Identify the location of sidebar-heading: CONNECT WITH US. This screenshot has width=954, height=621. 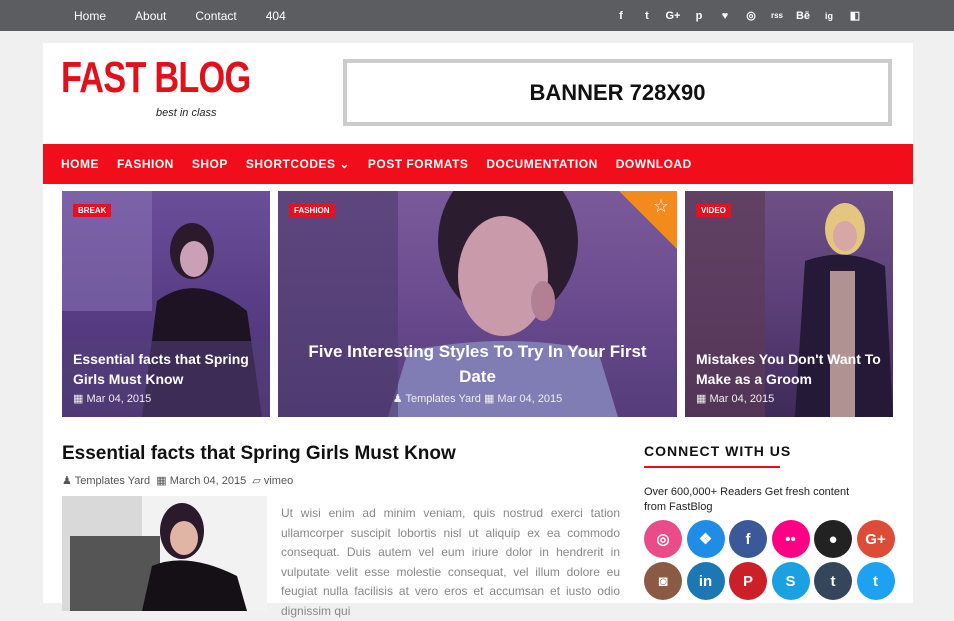
(718, 451).